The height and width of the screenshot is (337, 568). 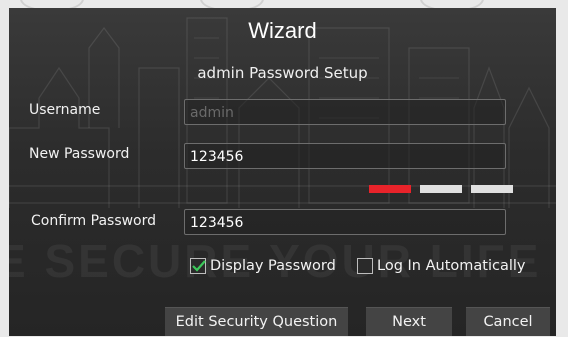 What do you see at coordinates (345, 222) in the screenshot?
I see `confirm-password-field: 123456` at bounding box center [345, 222].